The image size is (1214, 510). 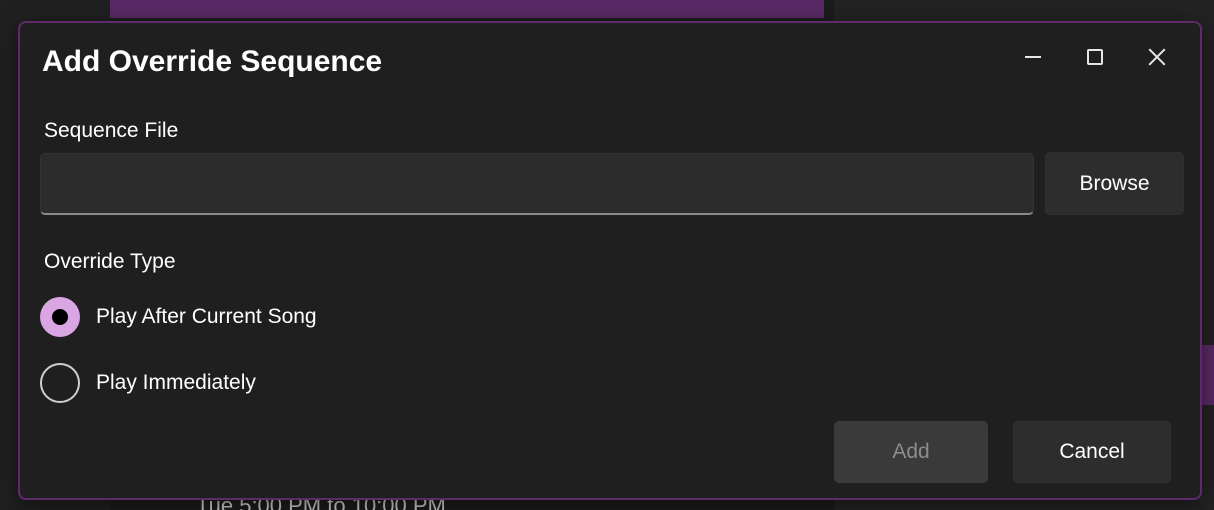 I want to click on background-accent-bar, so click(x=467, y=9).